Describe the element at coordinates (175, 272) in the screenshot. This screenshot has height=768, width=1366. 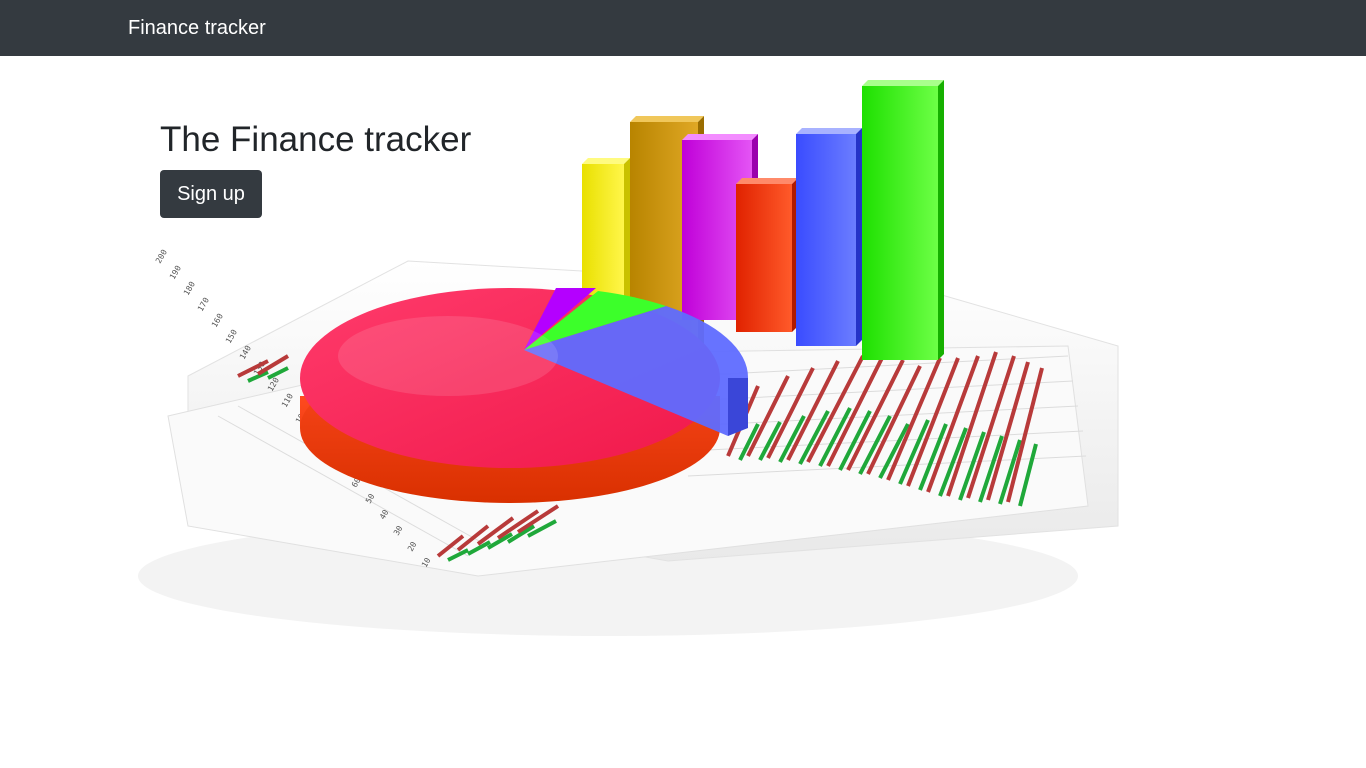
I see `svg-text: 190` at that location.